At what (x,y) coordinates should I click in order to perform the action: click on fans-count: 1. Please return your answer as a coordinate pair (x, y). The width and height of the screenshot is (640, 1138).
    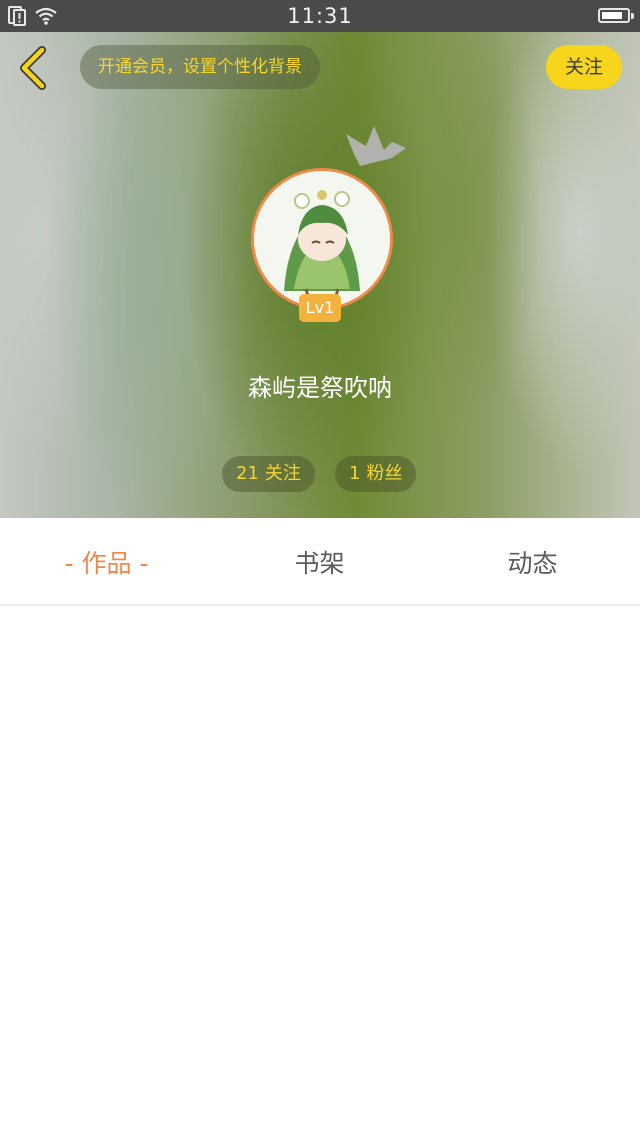
    Looking at the image, I should click on (355, 473).